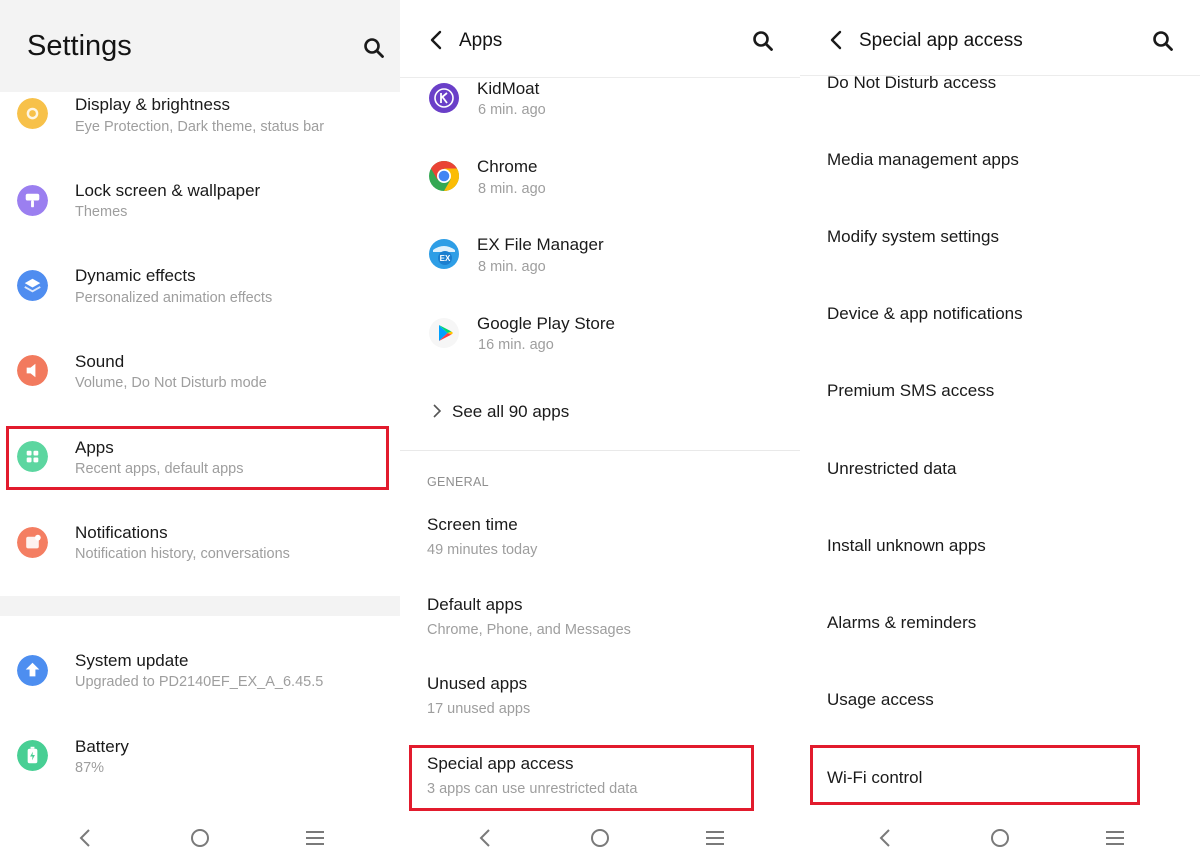  I want to click on apps-item-subtitle: 49 minutes today, so click(482, 550).